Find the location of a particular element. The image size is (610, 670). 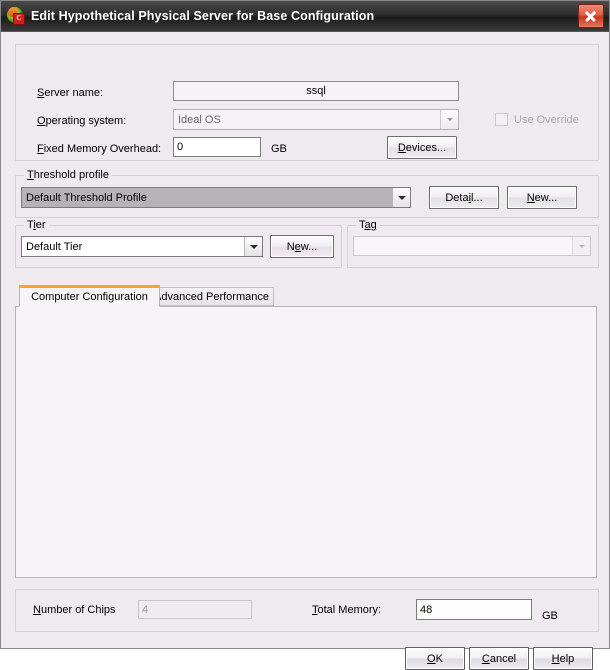

total-memory-value: 48 is located at coordinates (426, 609).